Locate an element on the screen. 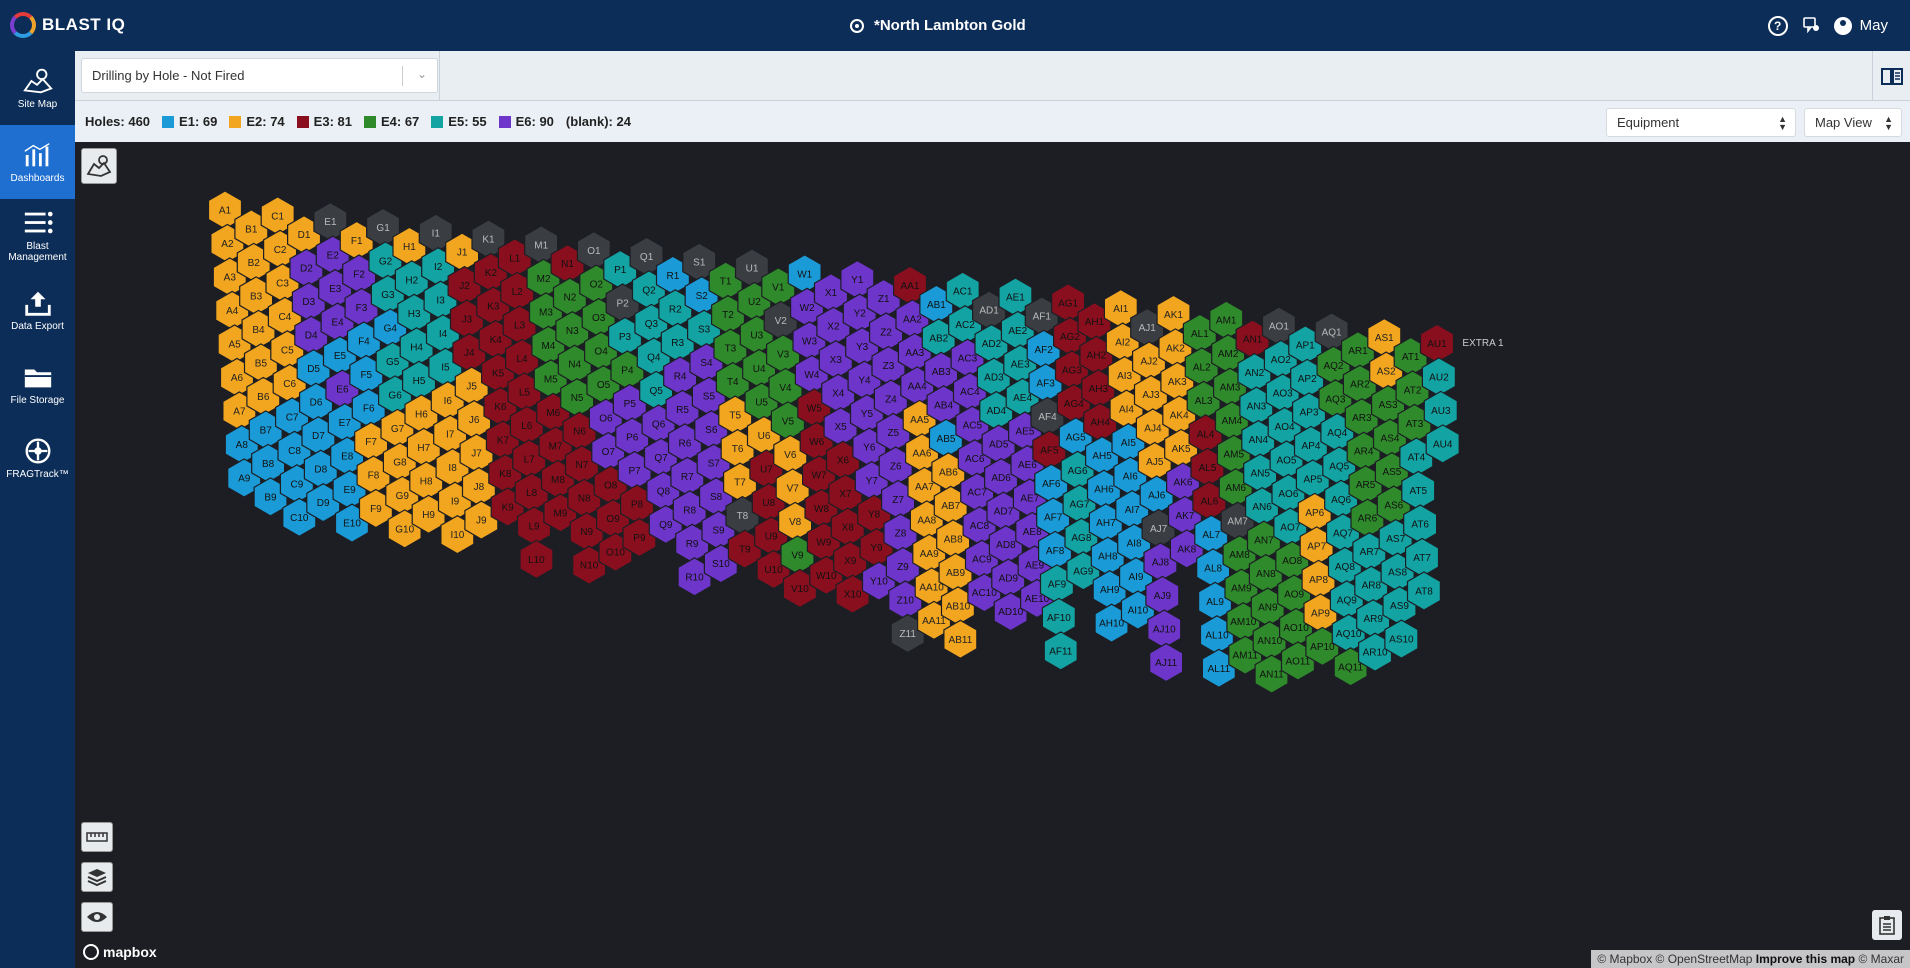 Image resolution: width=1910 pixels, height=968 pixels. hole-label: AP3 is located at coordinates (1309, 412).